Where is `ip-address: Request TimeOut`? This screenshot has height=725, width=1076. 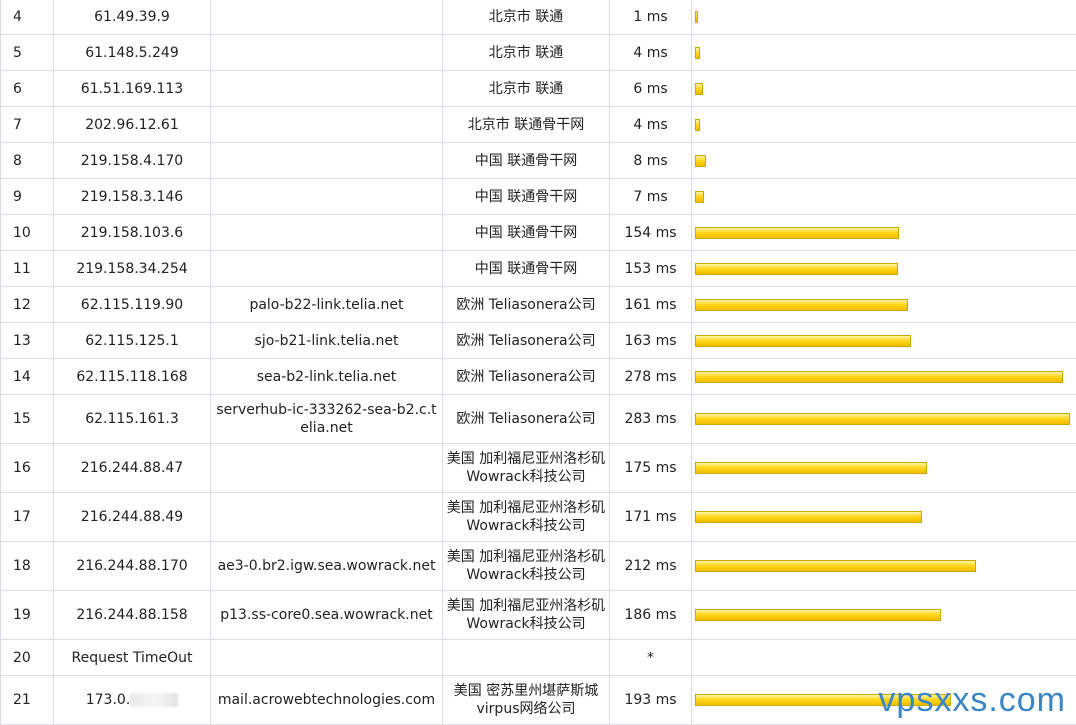
ip-address: Request TimeOut is located at coordinates (132, 658).